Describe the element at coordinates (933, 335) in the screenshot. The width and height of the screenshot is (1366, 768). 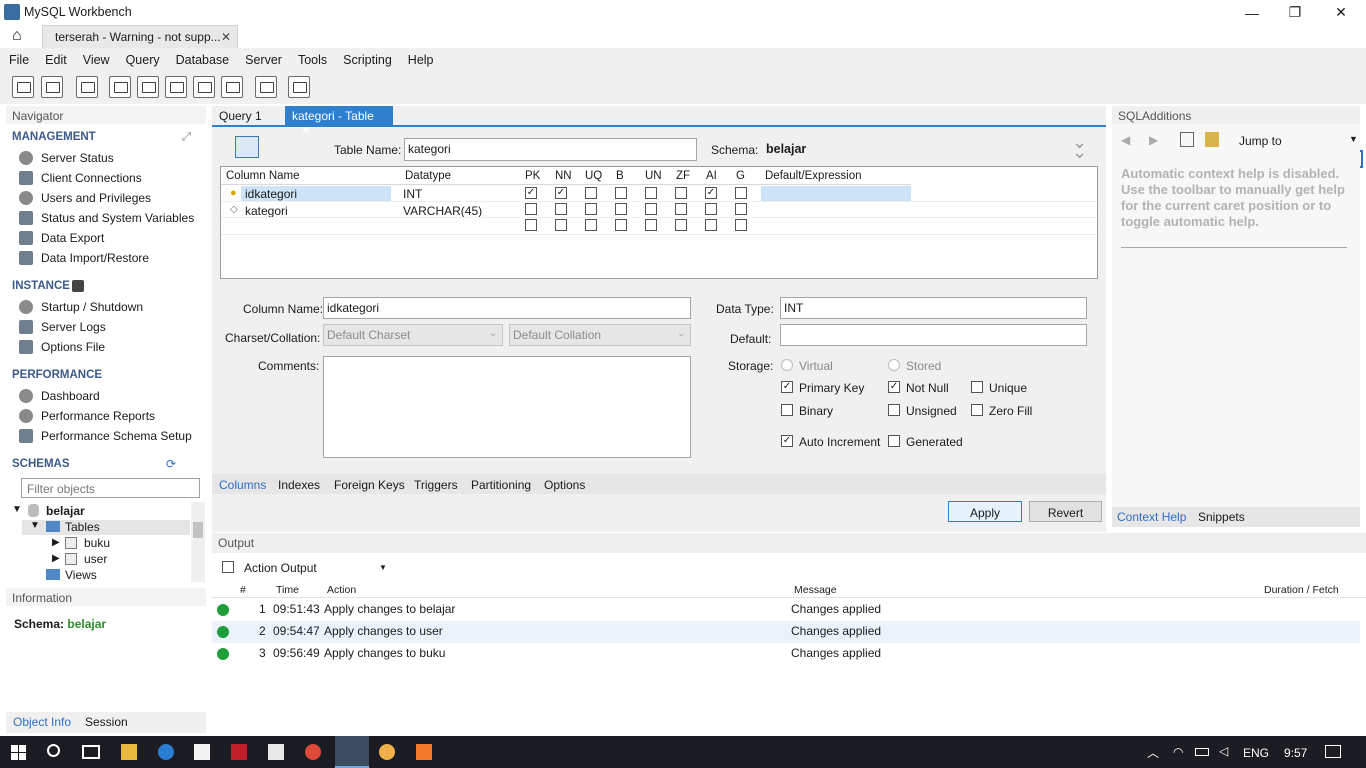
I see `default-input` at that location.